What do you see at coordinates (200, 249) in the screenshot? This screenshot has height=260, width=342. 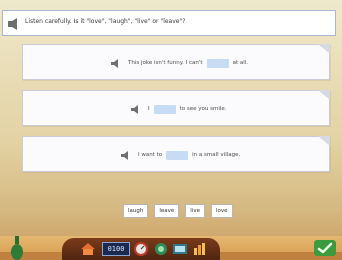 I see `chart-bars-icon` at bounding box center [200, 249].